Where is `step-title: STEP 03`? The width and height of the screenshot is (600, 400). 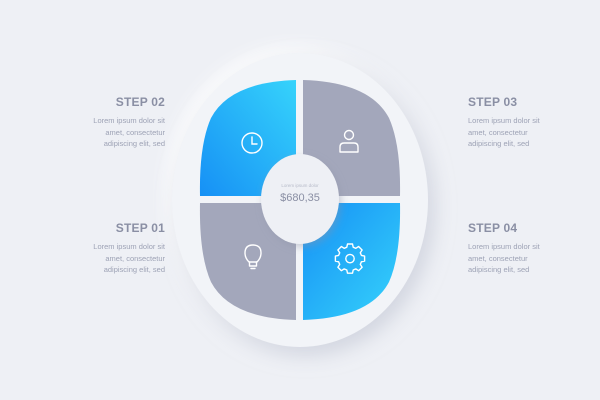
step-title: STEP 03 is located at coordinates (493, 102).